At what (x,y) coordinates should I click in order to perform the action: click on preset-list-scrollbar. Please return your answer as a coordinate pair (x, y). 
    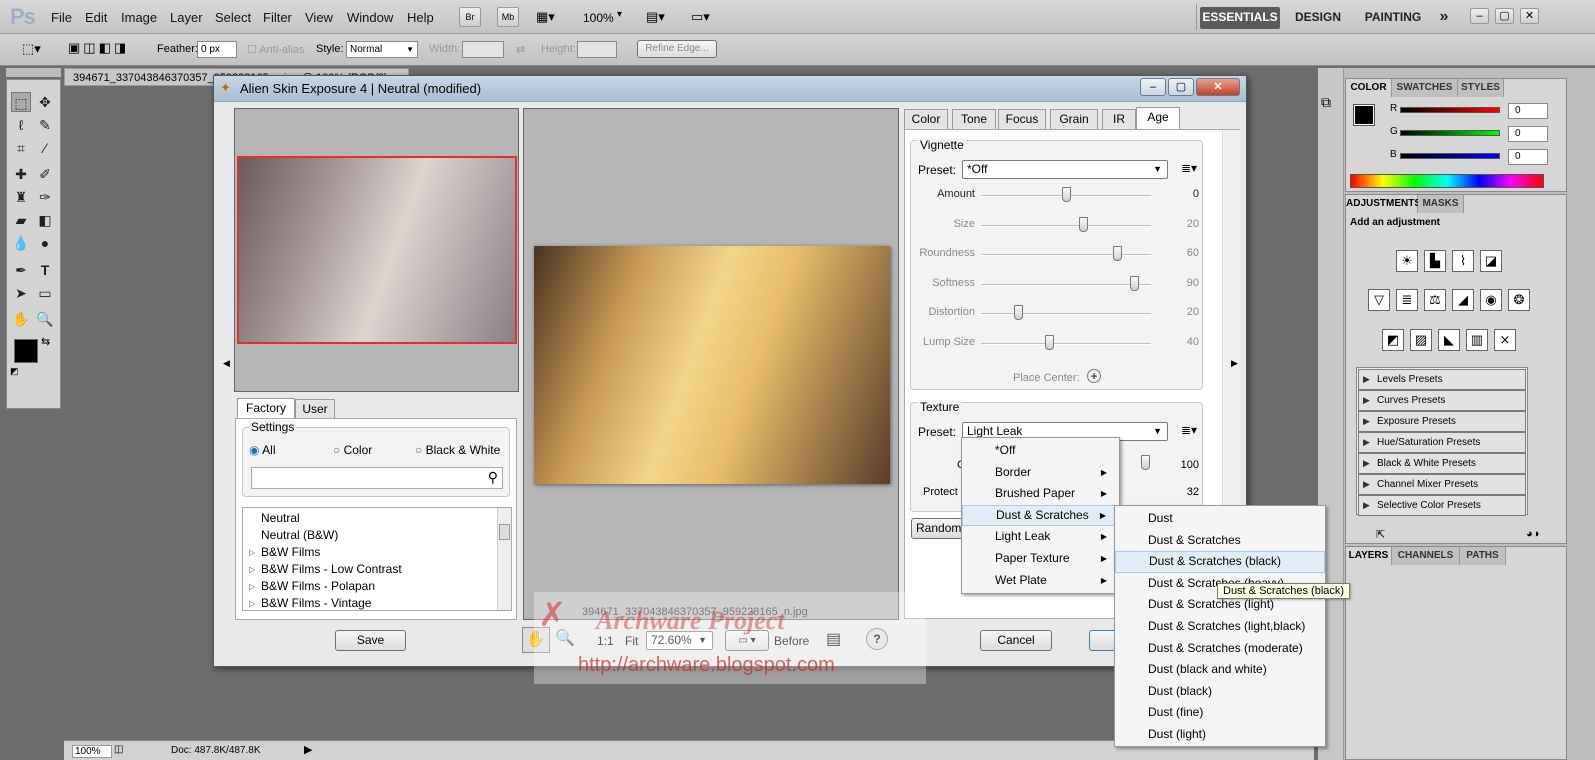
    Looking at the image, I should click on (504, 559).